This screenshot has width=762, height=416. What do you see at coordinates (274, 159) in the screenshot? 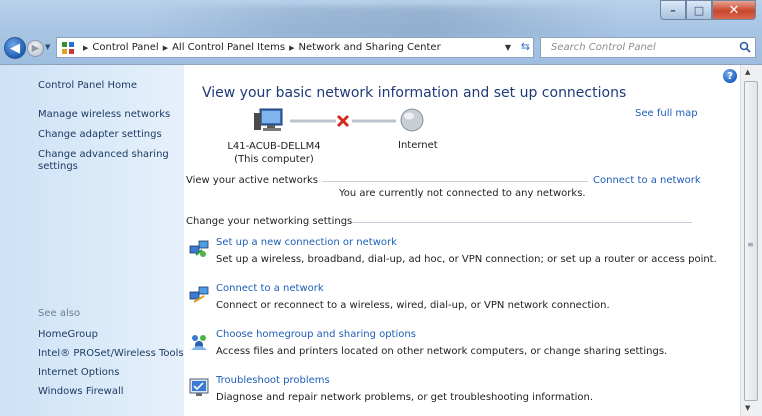
I see `computer-subtitle: (This computer)` at bounding box center [274, 159].